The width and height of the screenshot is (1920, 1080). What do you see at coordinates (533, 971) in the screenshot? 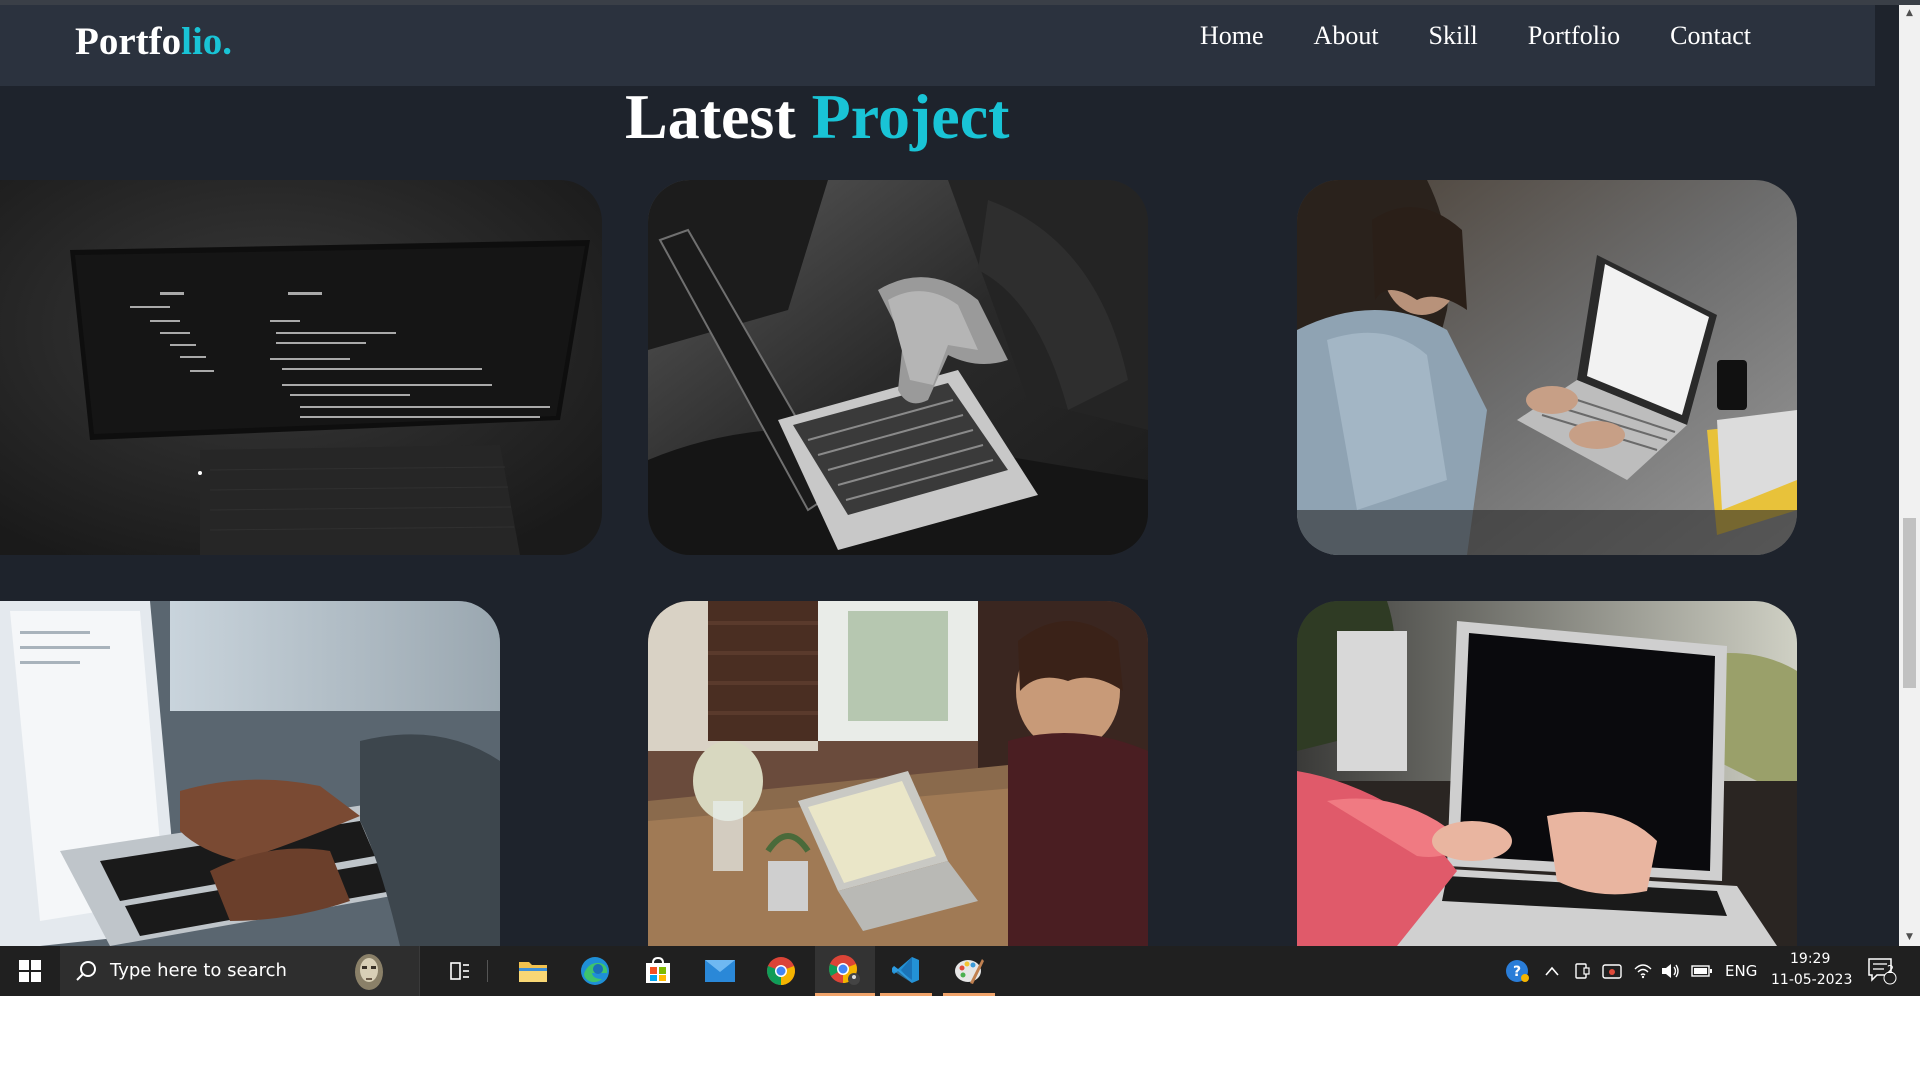
I see `file-explorer-icon` at bounding box center [533, 971].